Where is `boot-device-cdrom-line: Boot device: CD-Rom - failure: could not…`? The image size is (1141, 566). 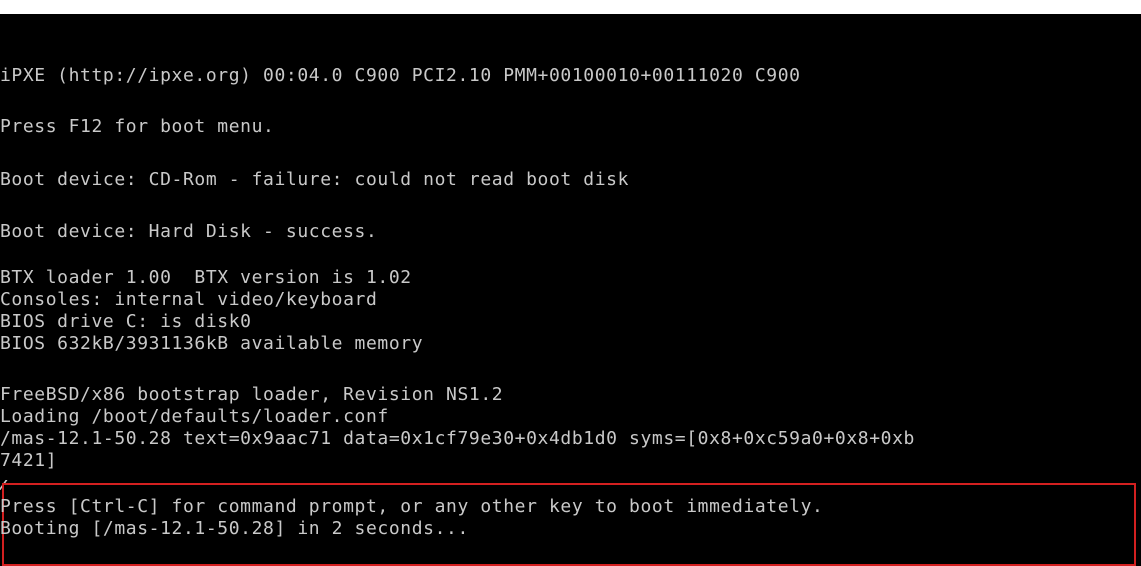
boot-device-cdrom-line: Boot device: CD-Rom - failure: could not… is located at coordinates (315, 179).